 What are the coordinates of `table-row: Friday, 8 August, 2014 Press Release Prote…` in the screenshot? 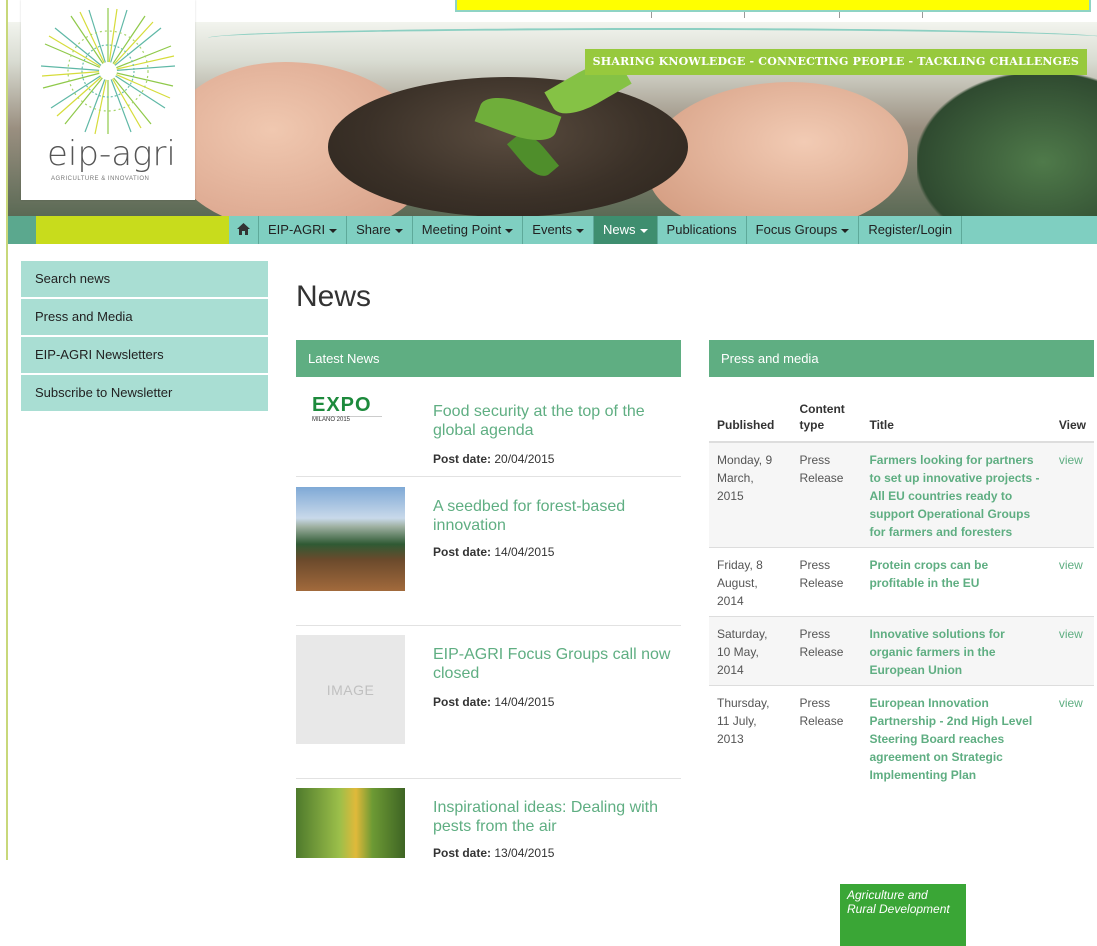 It's located at (901, 582).